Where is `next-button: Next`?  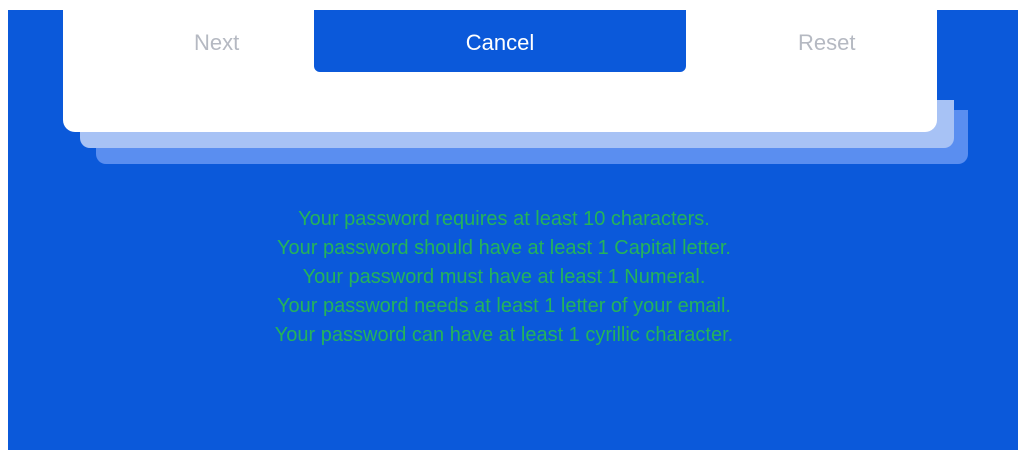 next-button: Next is located at coordinates (216, 43).